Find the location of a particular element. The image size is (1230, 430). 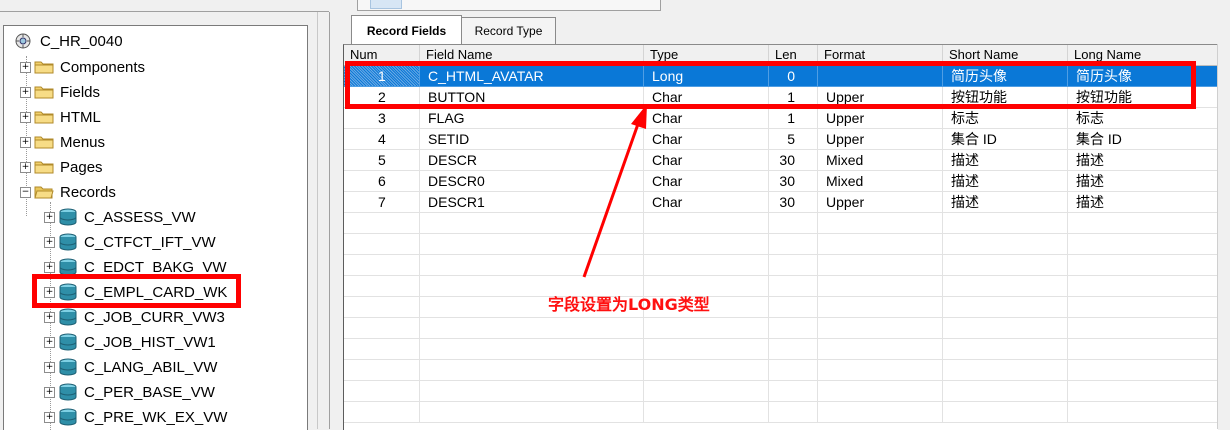

tree-folder-records: − Records is located at coordinates (68, 192).